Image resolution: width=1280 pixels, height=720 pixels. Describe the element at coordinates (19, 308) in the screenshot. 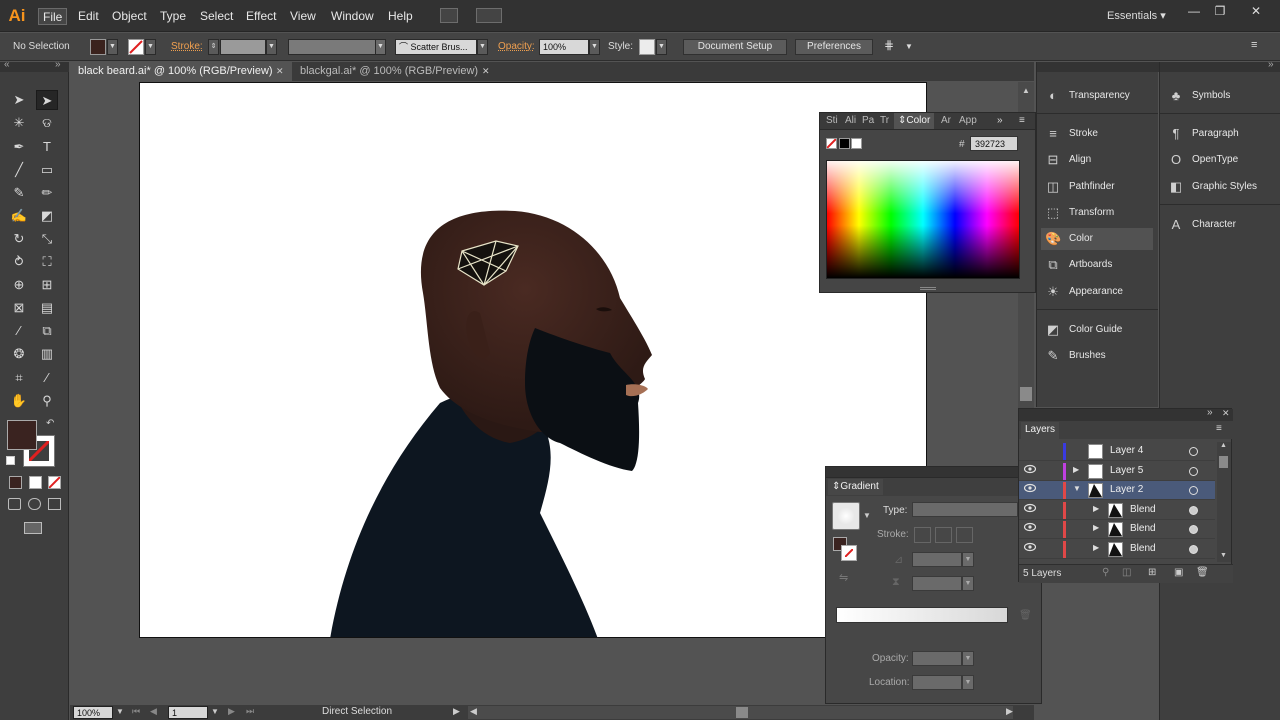

I see `mesh-tool-icon: ⊠` at that location.